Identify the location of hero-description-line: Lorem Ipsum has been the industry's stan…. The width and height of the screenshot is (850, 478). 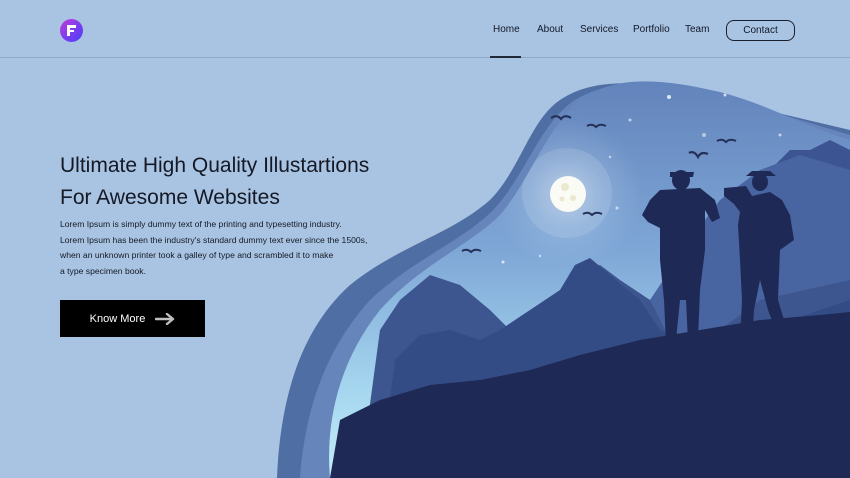
(214, 239).